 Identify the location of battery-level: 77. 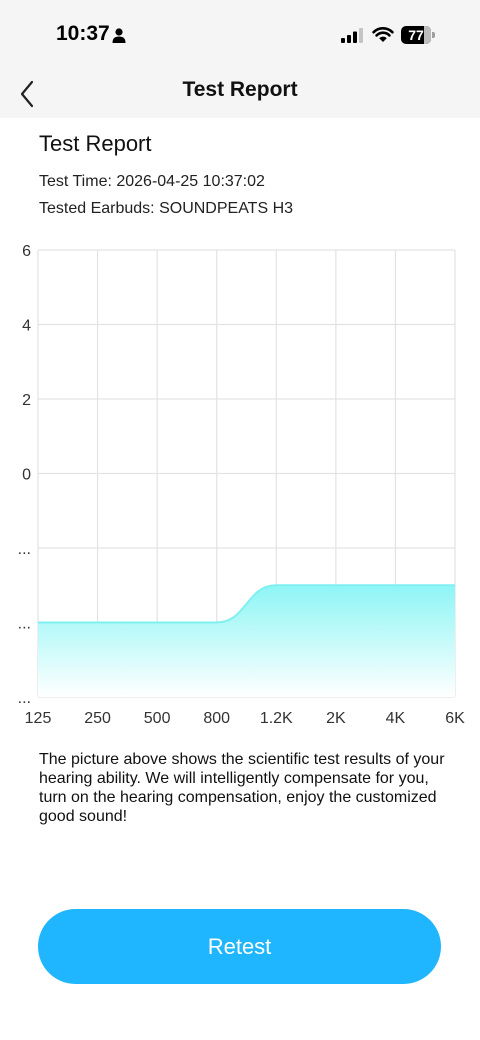
(416, 35).